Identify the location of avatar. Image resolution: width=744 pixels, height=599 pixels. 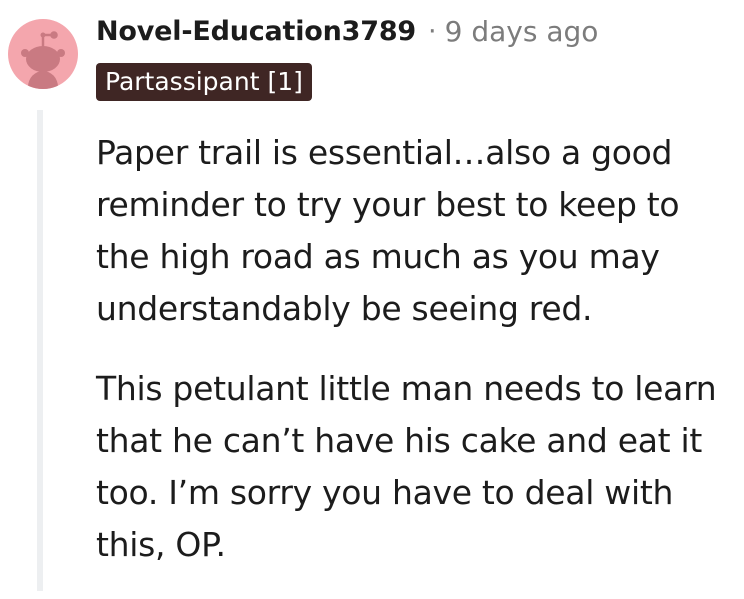
(43, 54).